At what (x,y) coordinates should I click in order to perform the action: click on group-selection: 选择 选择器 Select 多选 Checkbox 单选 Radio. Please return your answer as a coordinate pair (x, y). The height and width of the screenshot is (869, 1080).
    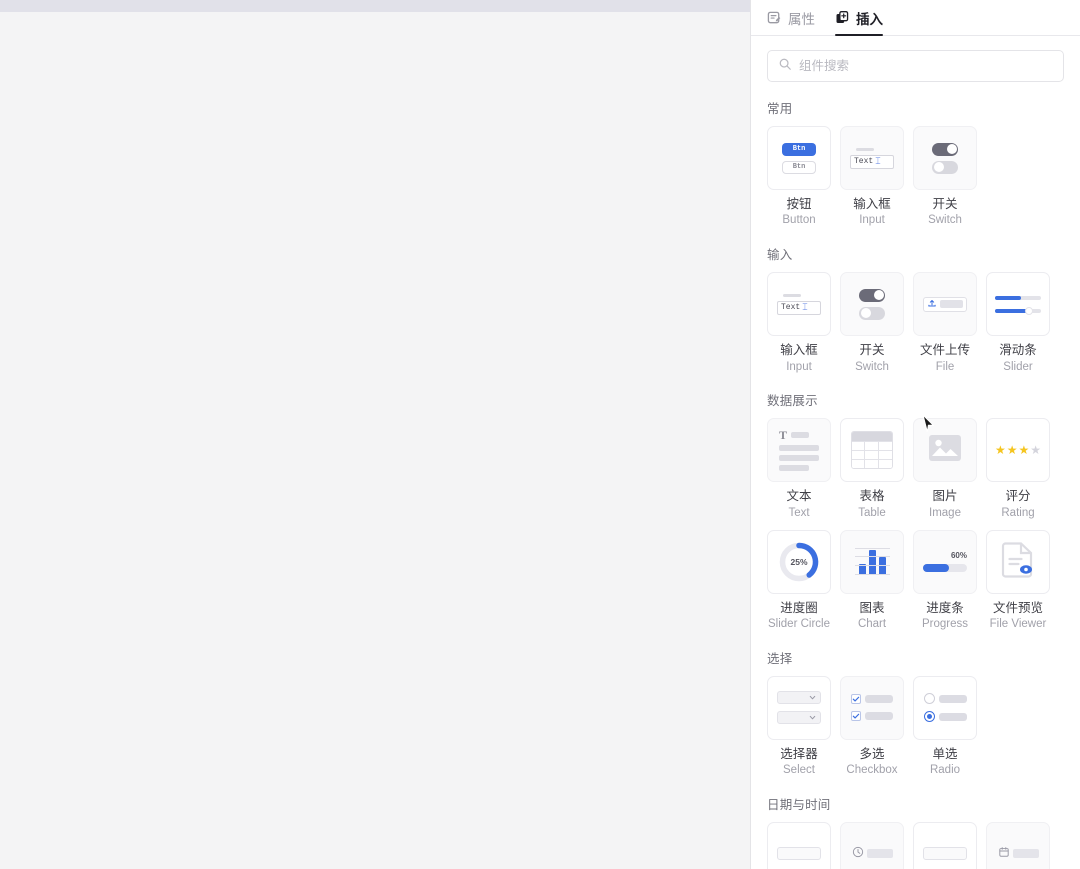
    Looking at the image, I should click on (915, 713).